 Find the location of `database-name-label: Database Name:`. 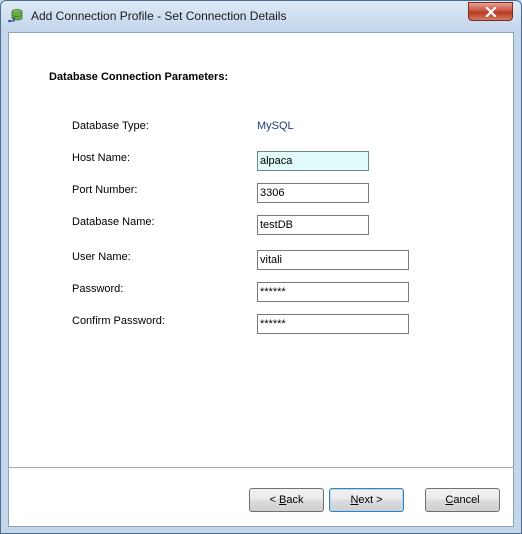

database-name-label: Database Name: is located at coordinates (113, 222).